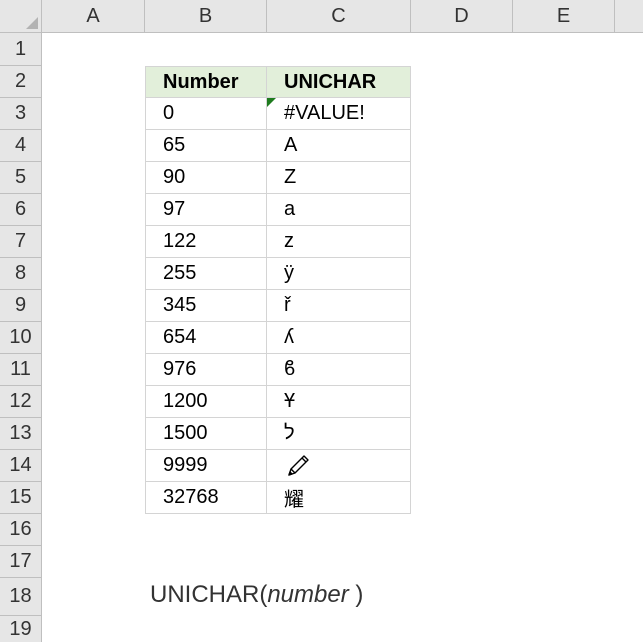 This screenshot has width=643, height=642. What do you see at coordinates (206, 114) in the screenshot?
I see `cell-b3-number: 0` at bounding box center [206, 114].